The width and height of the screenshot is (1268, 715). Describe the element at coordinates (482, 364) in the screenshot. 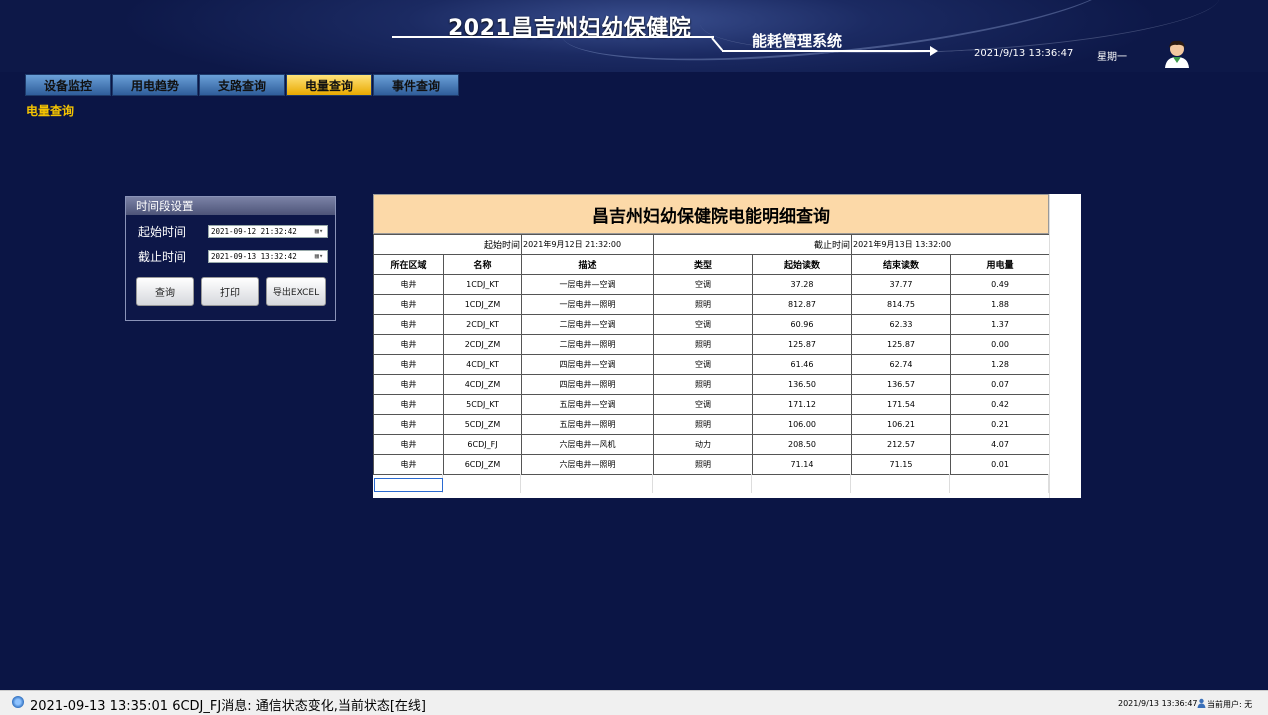

I see `table-cell: 4CDJ_KT` at that location.